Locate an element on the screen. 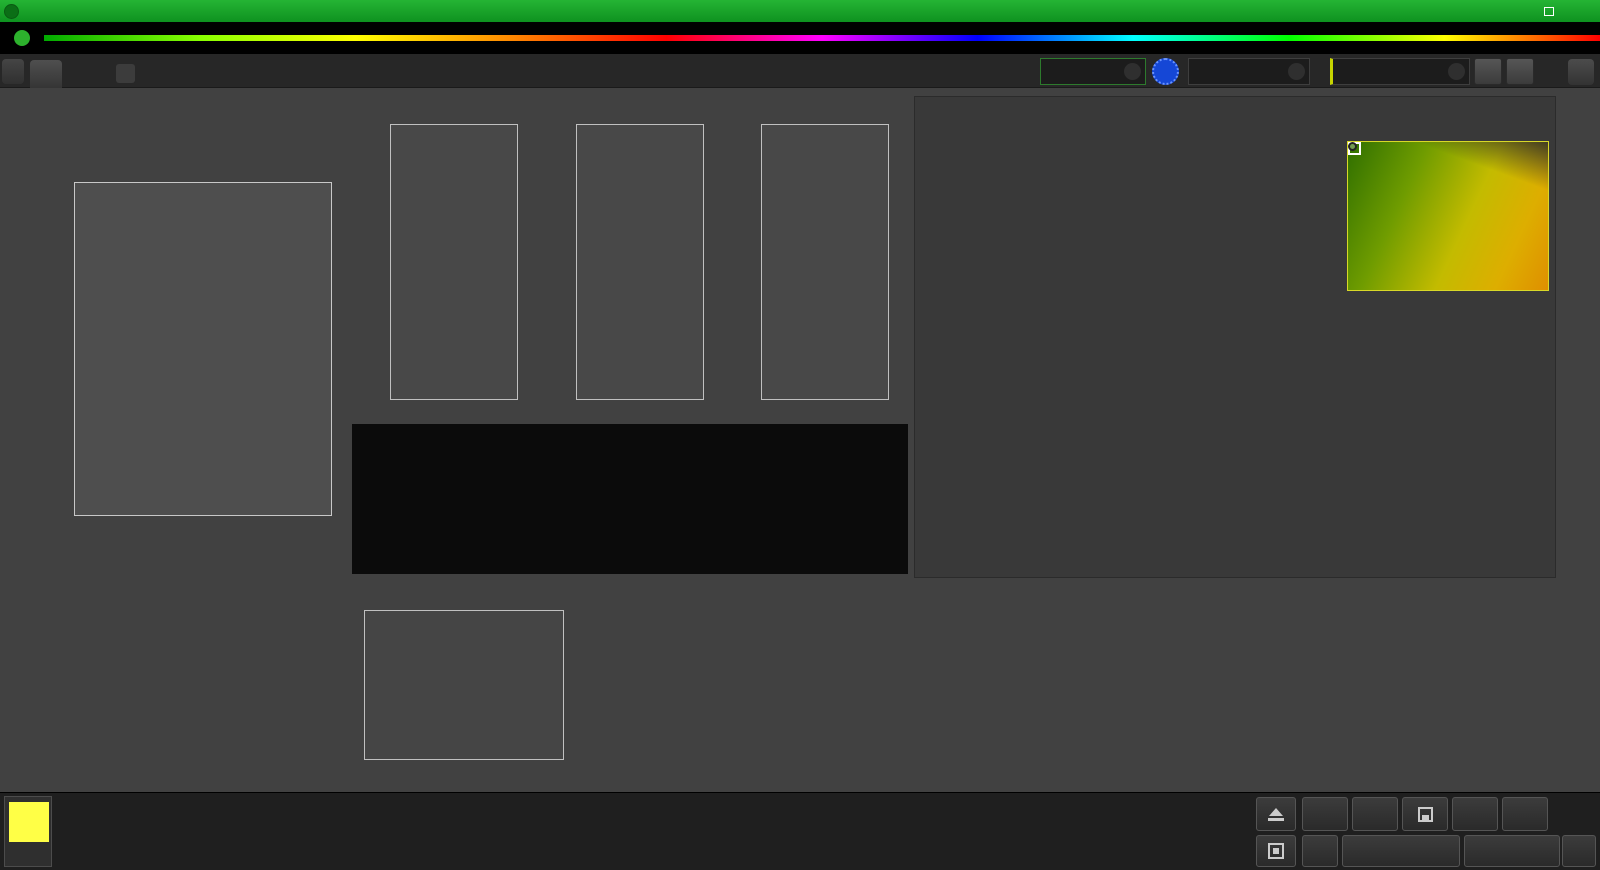 The height and width of the screenshot is (870, 1600). save-button is located at coordinates (1425, 814).